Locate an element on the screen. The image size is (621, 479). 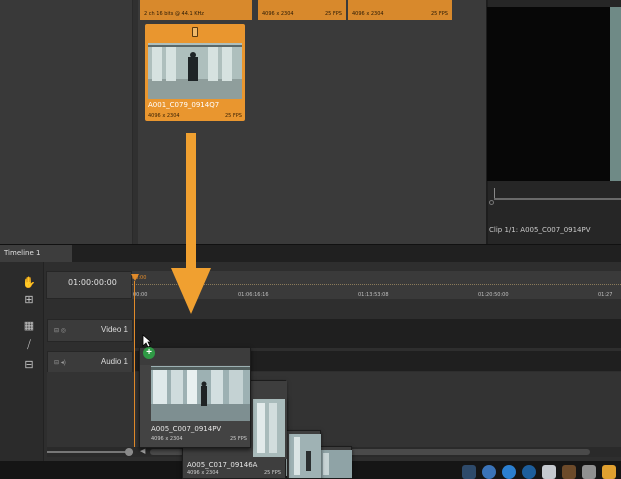
viewer-caption: Clip 1/1: A005_C007_0914PV is located at coordinates (540, 230).